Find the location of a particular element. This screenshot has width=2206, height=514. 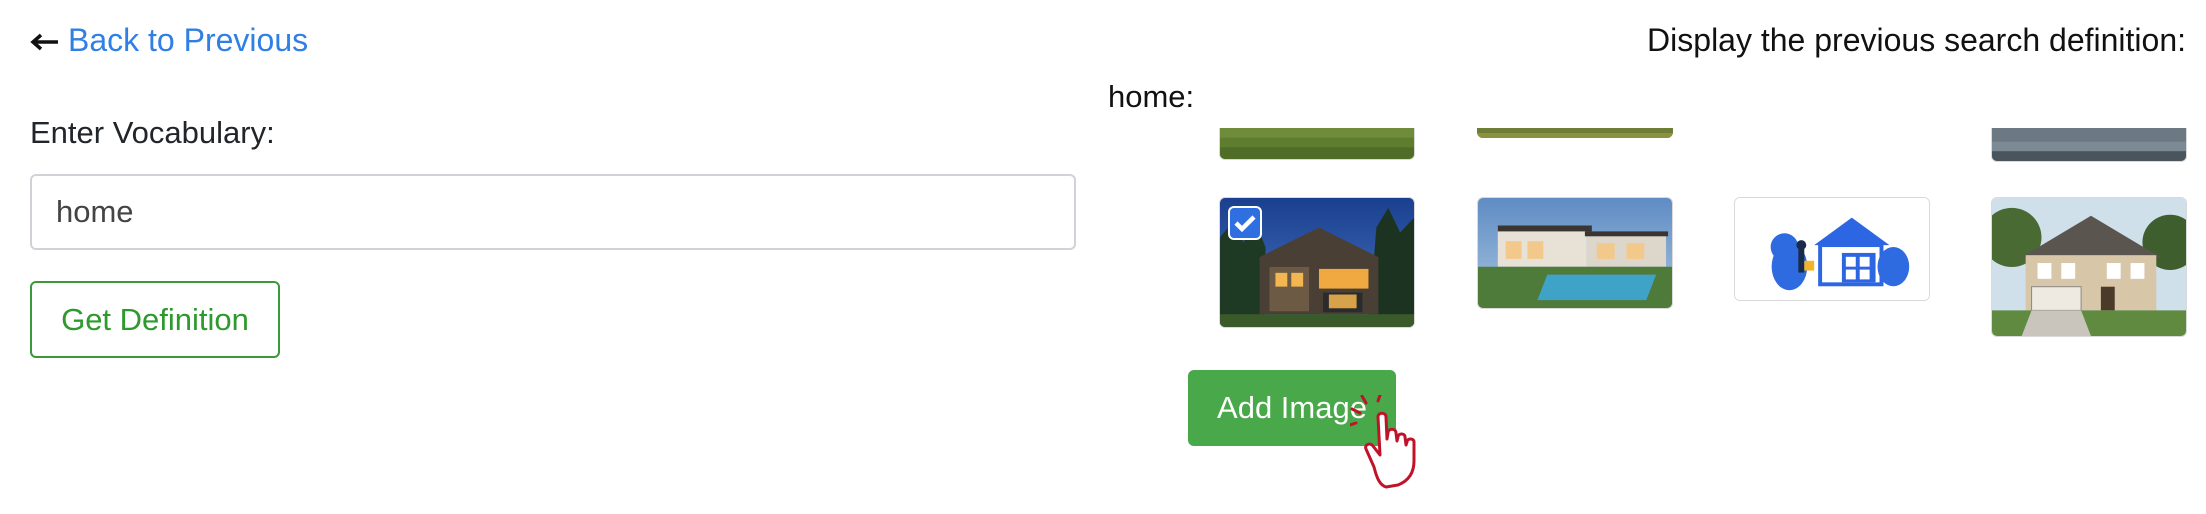

image-thumbnail-modern-house-night is located at coordinates (1317, 262).